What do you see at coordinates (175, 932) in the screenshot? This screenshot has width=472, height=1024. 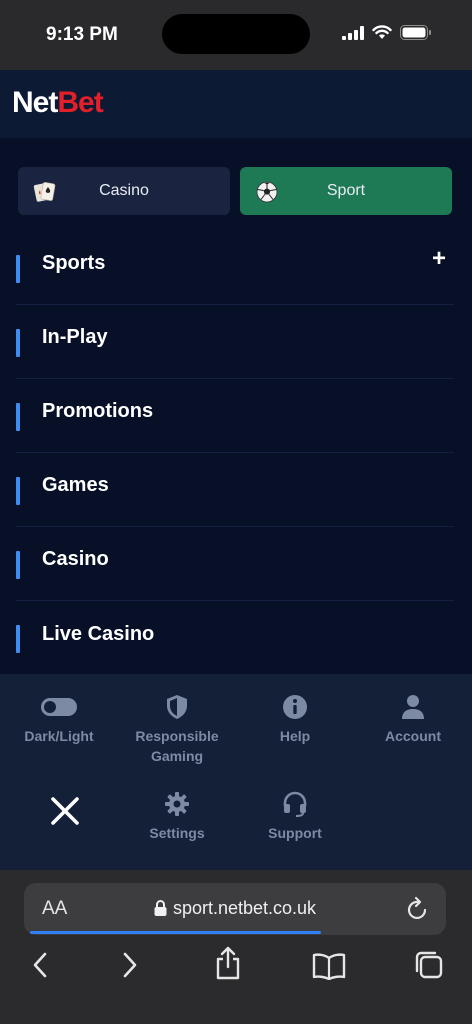 I see `page-load-progress` at bounding box center [175, 932].